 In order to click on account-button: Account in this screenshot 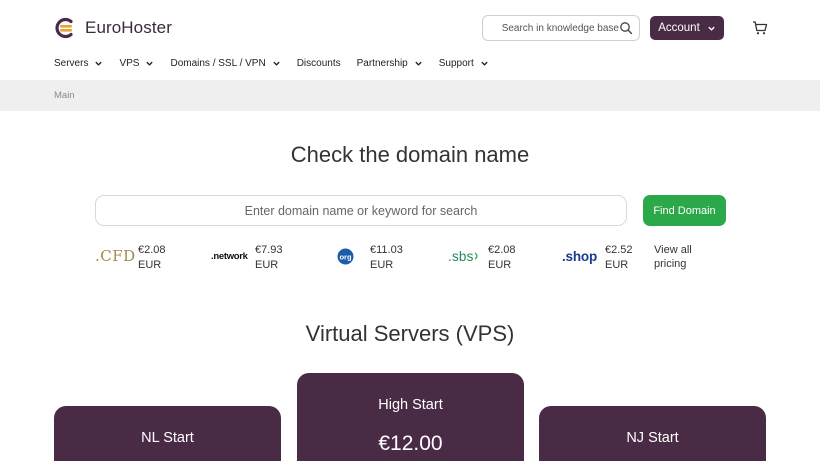, I will do `click(687, 28)`.